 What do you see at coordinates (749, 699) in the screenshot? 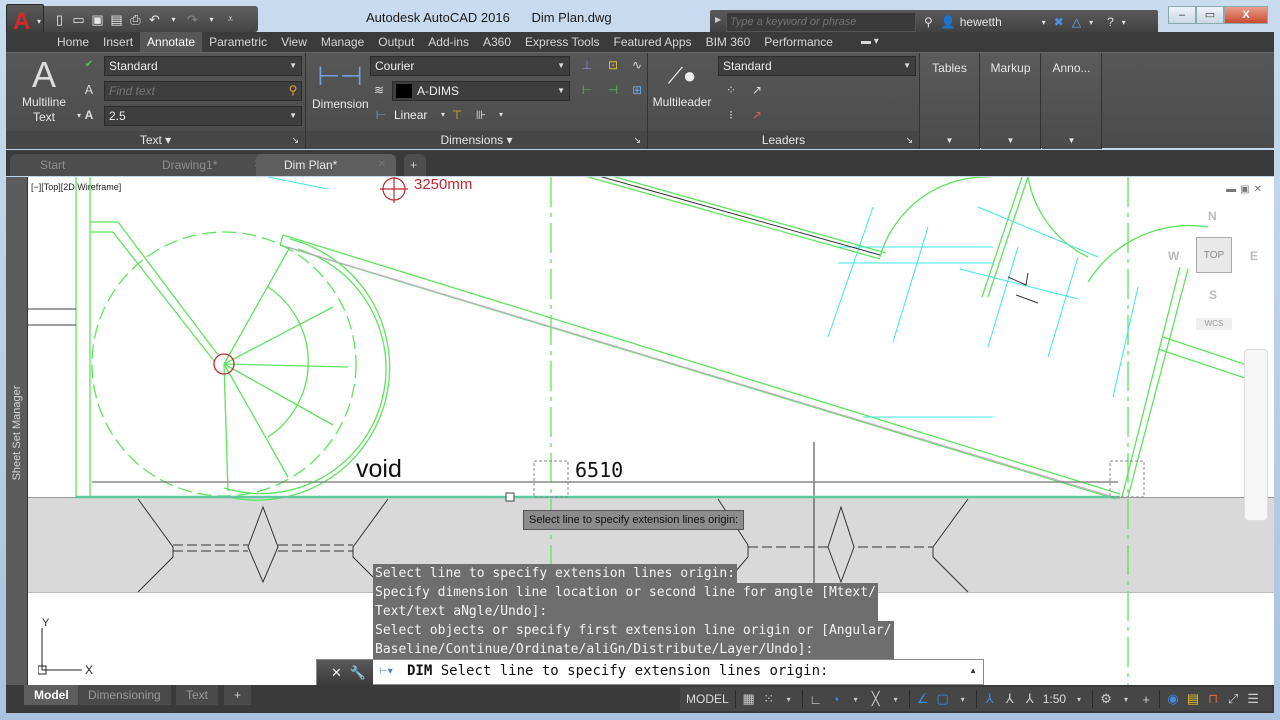
I see `grid-icon: ▦` at bounding box center [749, 699].